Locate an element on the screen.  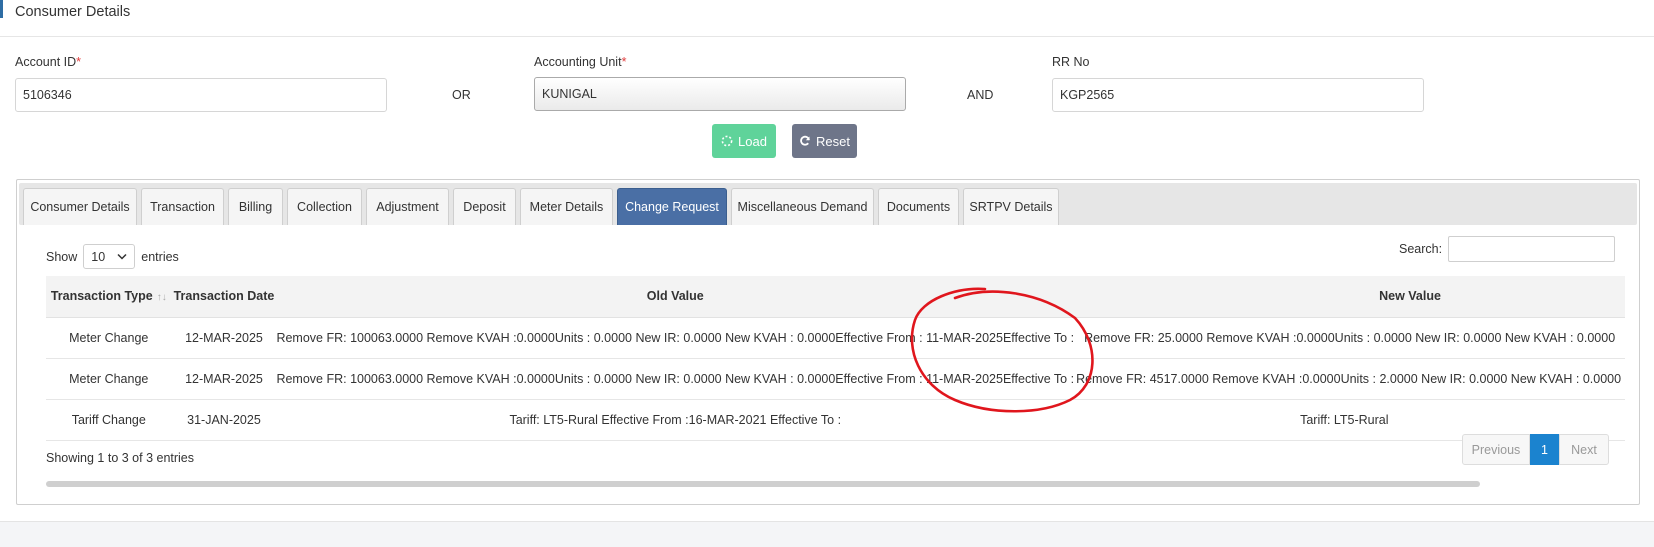
annotation-circle is located at coordinates (1002, 350).